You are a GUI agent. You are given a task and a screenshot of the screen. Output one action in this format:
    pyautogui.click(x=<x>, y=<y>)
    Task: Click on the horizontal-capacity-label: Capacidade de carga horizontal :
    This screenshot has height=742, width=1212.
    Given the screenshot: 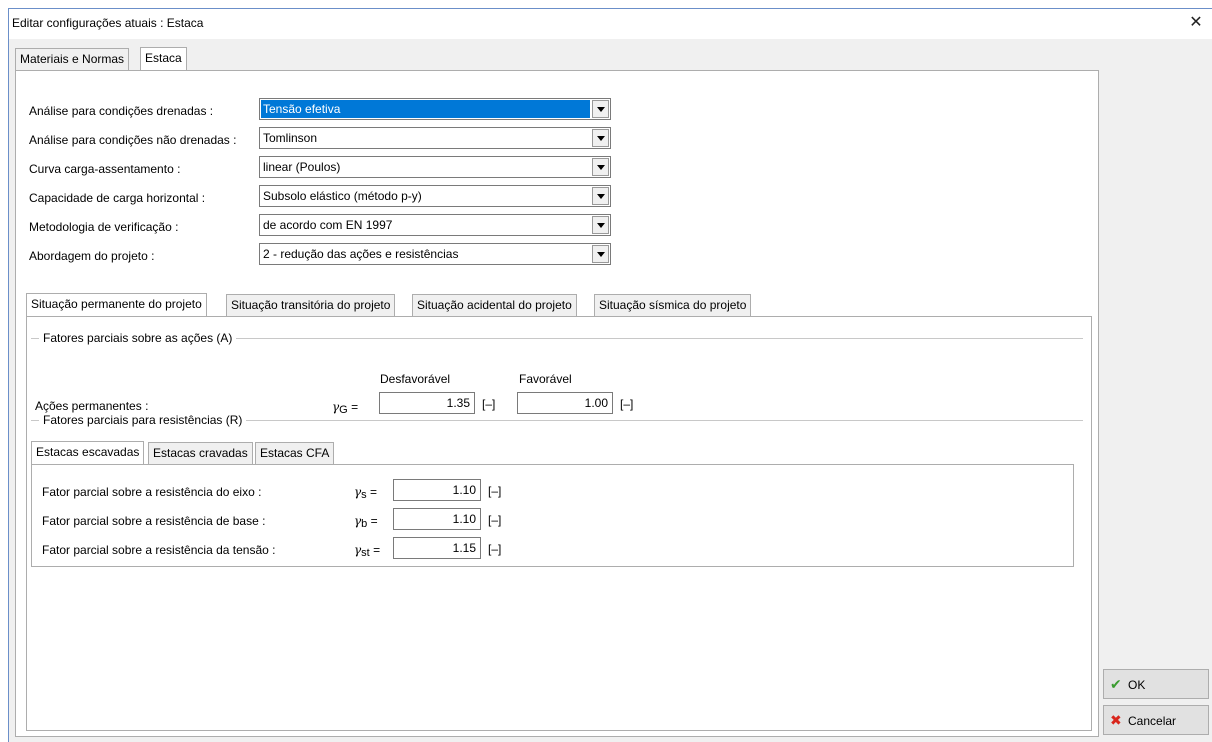 What is the action you would take?
    pyautogui.click(x=117, y=198)
    